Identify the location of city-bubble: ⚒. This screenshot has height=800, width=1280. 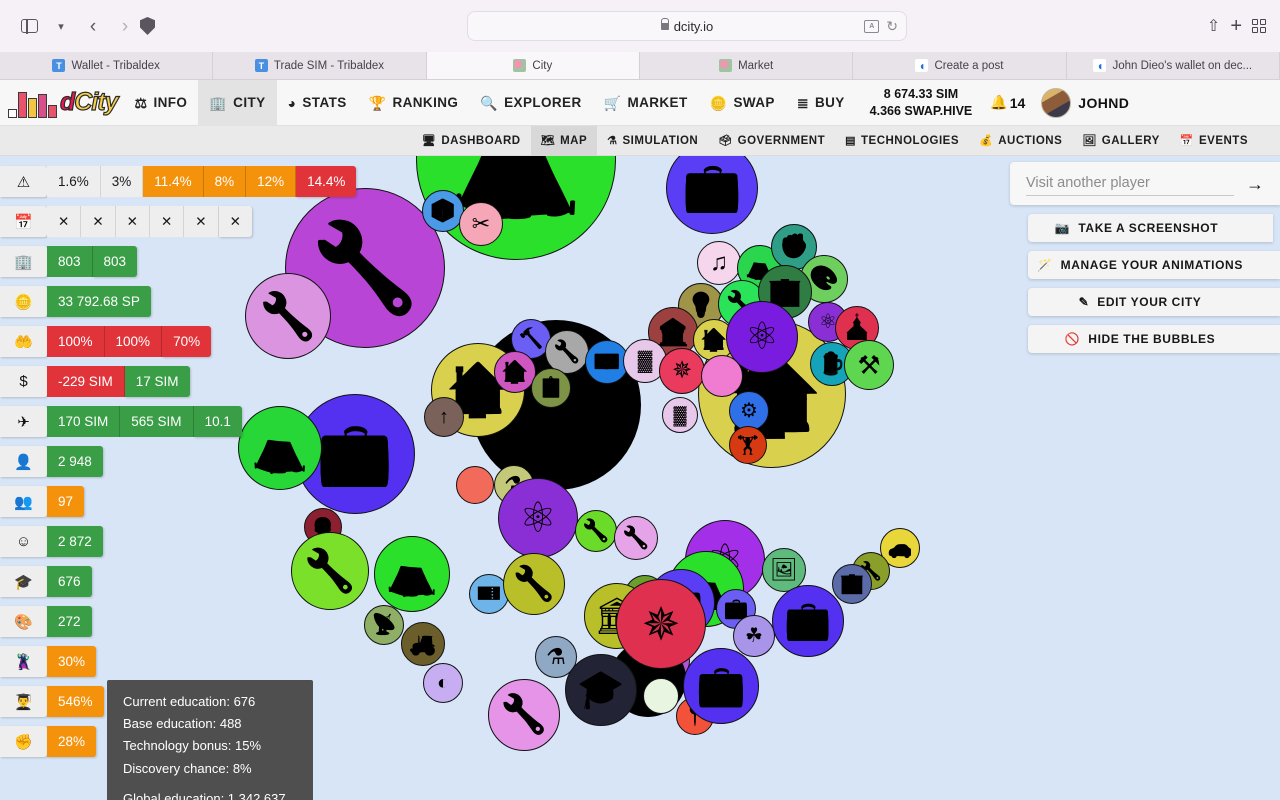
(869, 365).